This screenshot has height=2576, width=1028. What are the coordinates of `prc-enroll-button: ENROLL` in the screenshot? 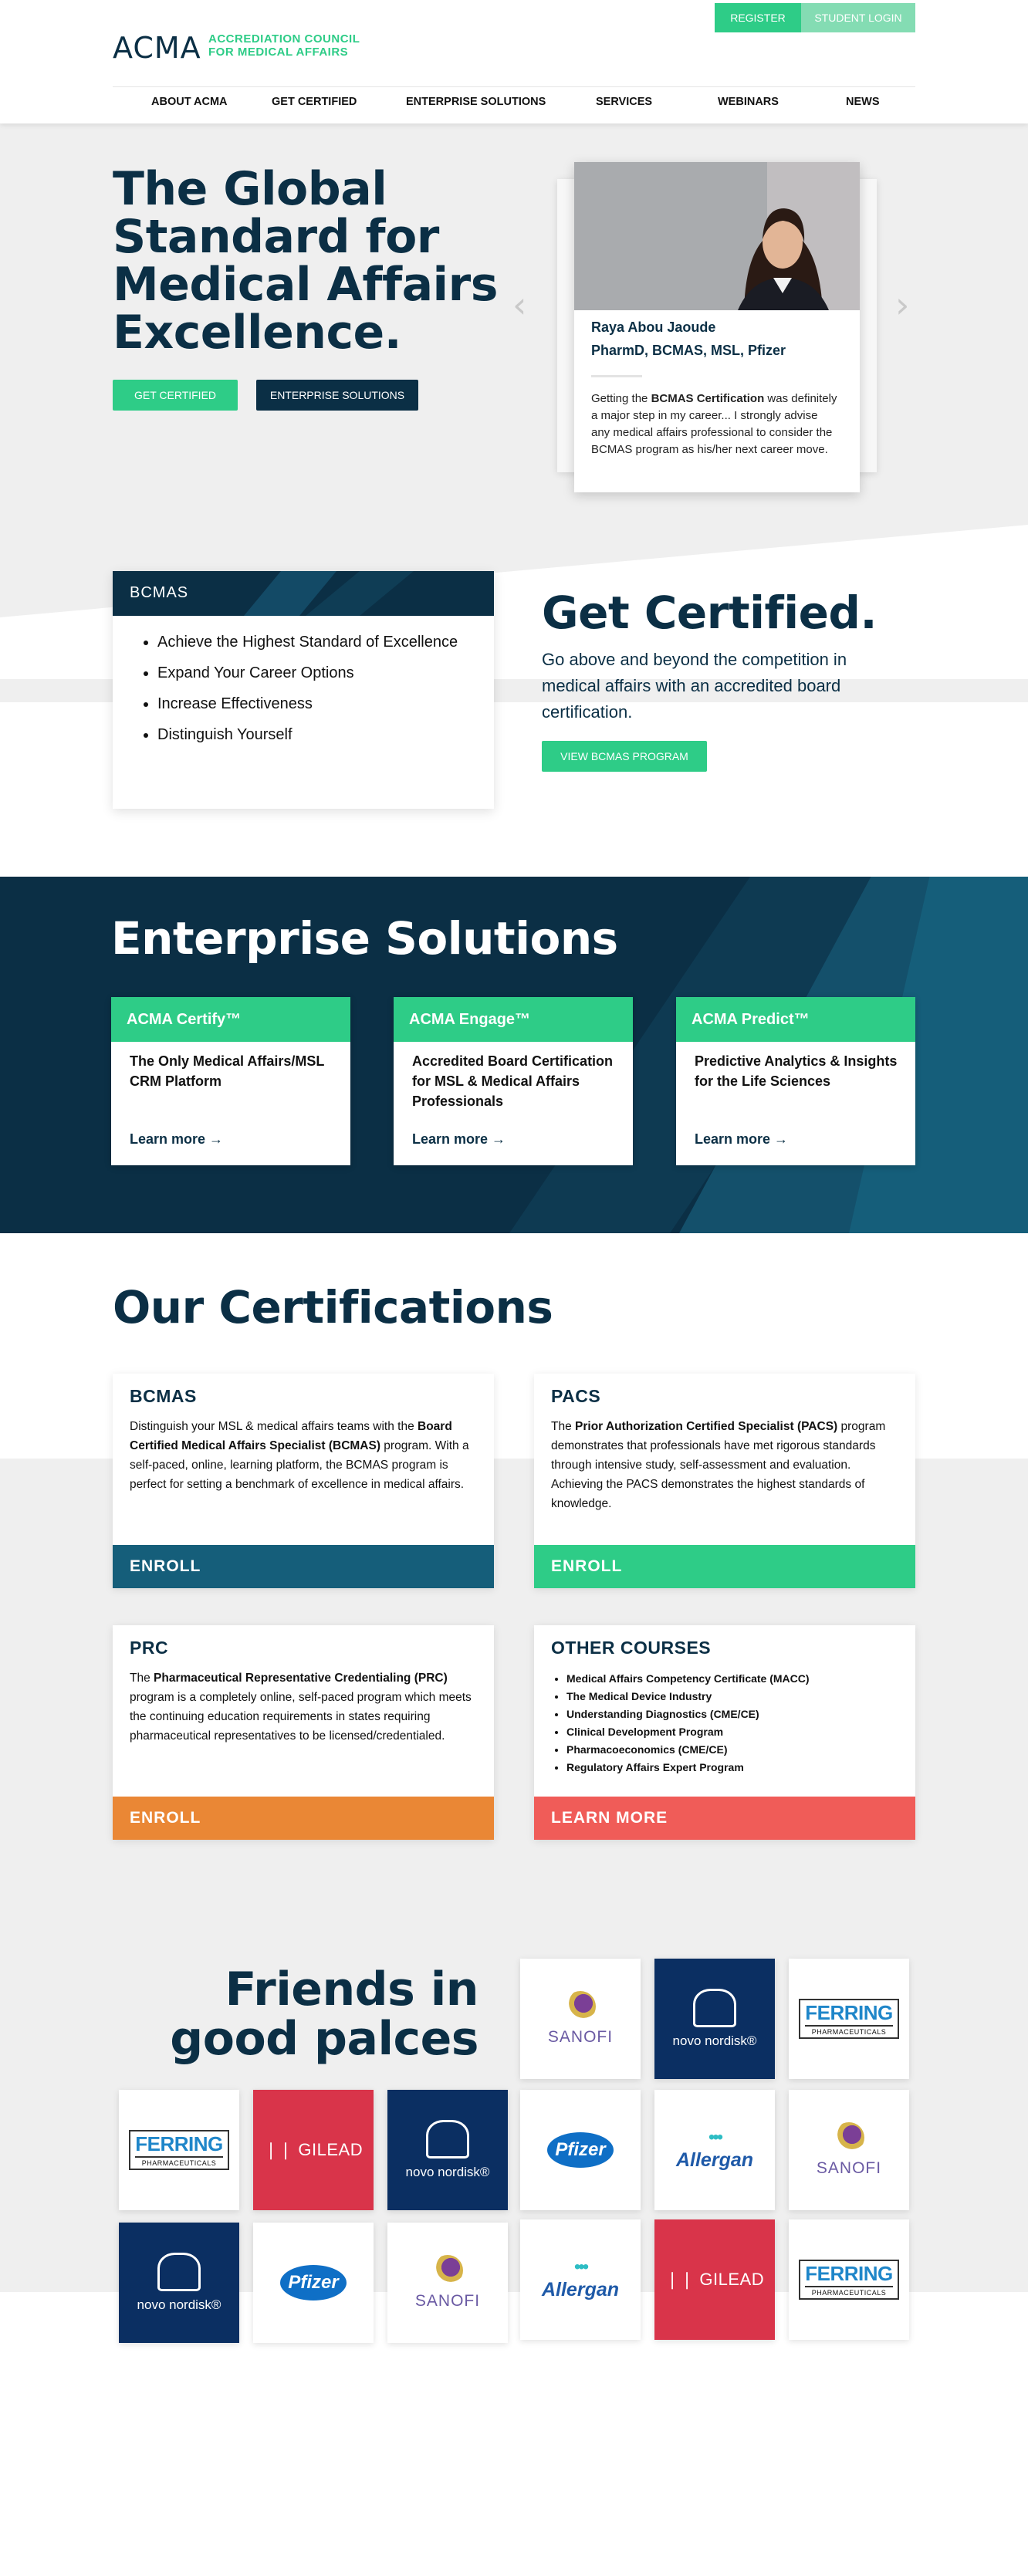 It's located at (303, 1818).